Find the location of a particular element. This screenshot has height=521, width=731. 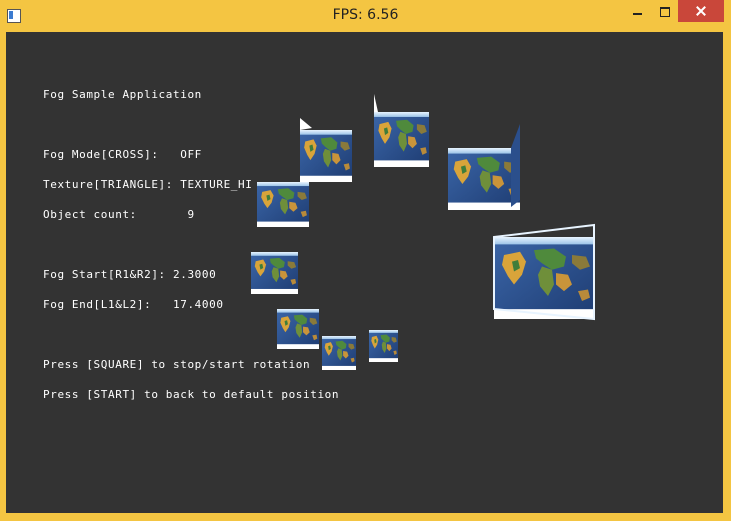

fog-mode-text: Fog Mode[CROSS]: OFF is located at coordinates (122, 154).